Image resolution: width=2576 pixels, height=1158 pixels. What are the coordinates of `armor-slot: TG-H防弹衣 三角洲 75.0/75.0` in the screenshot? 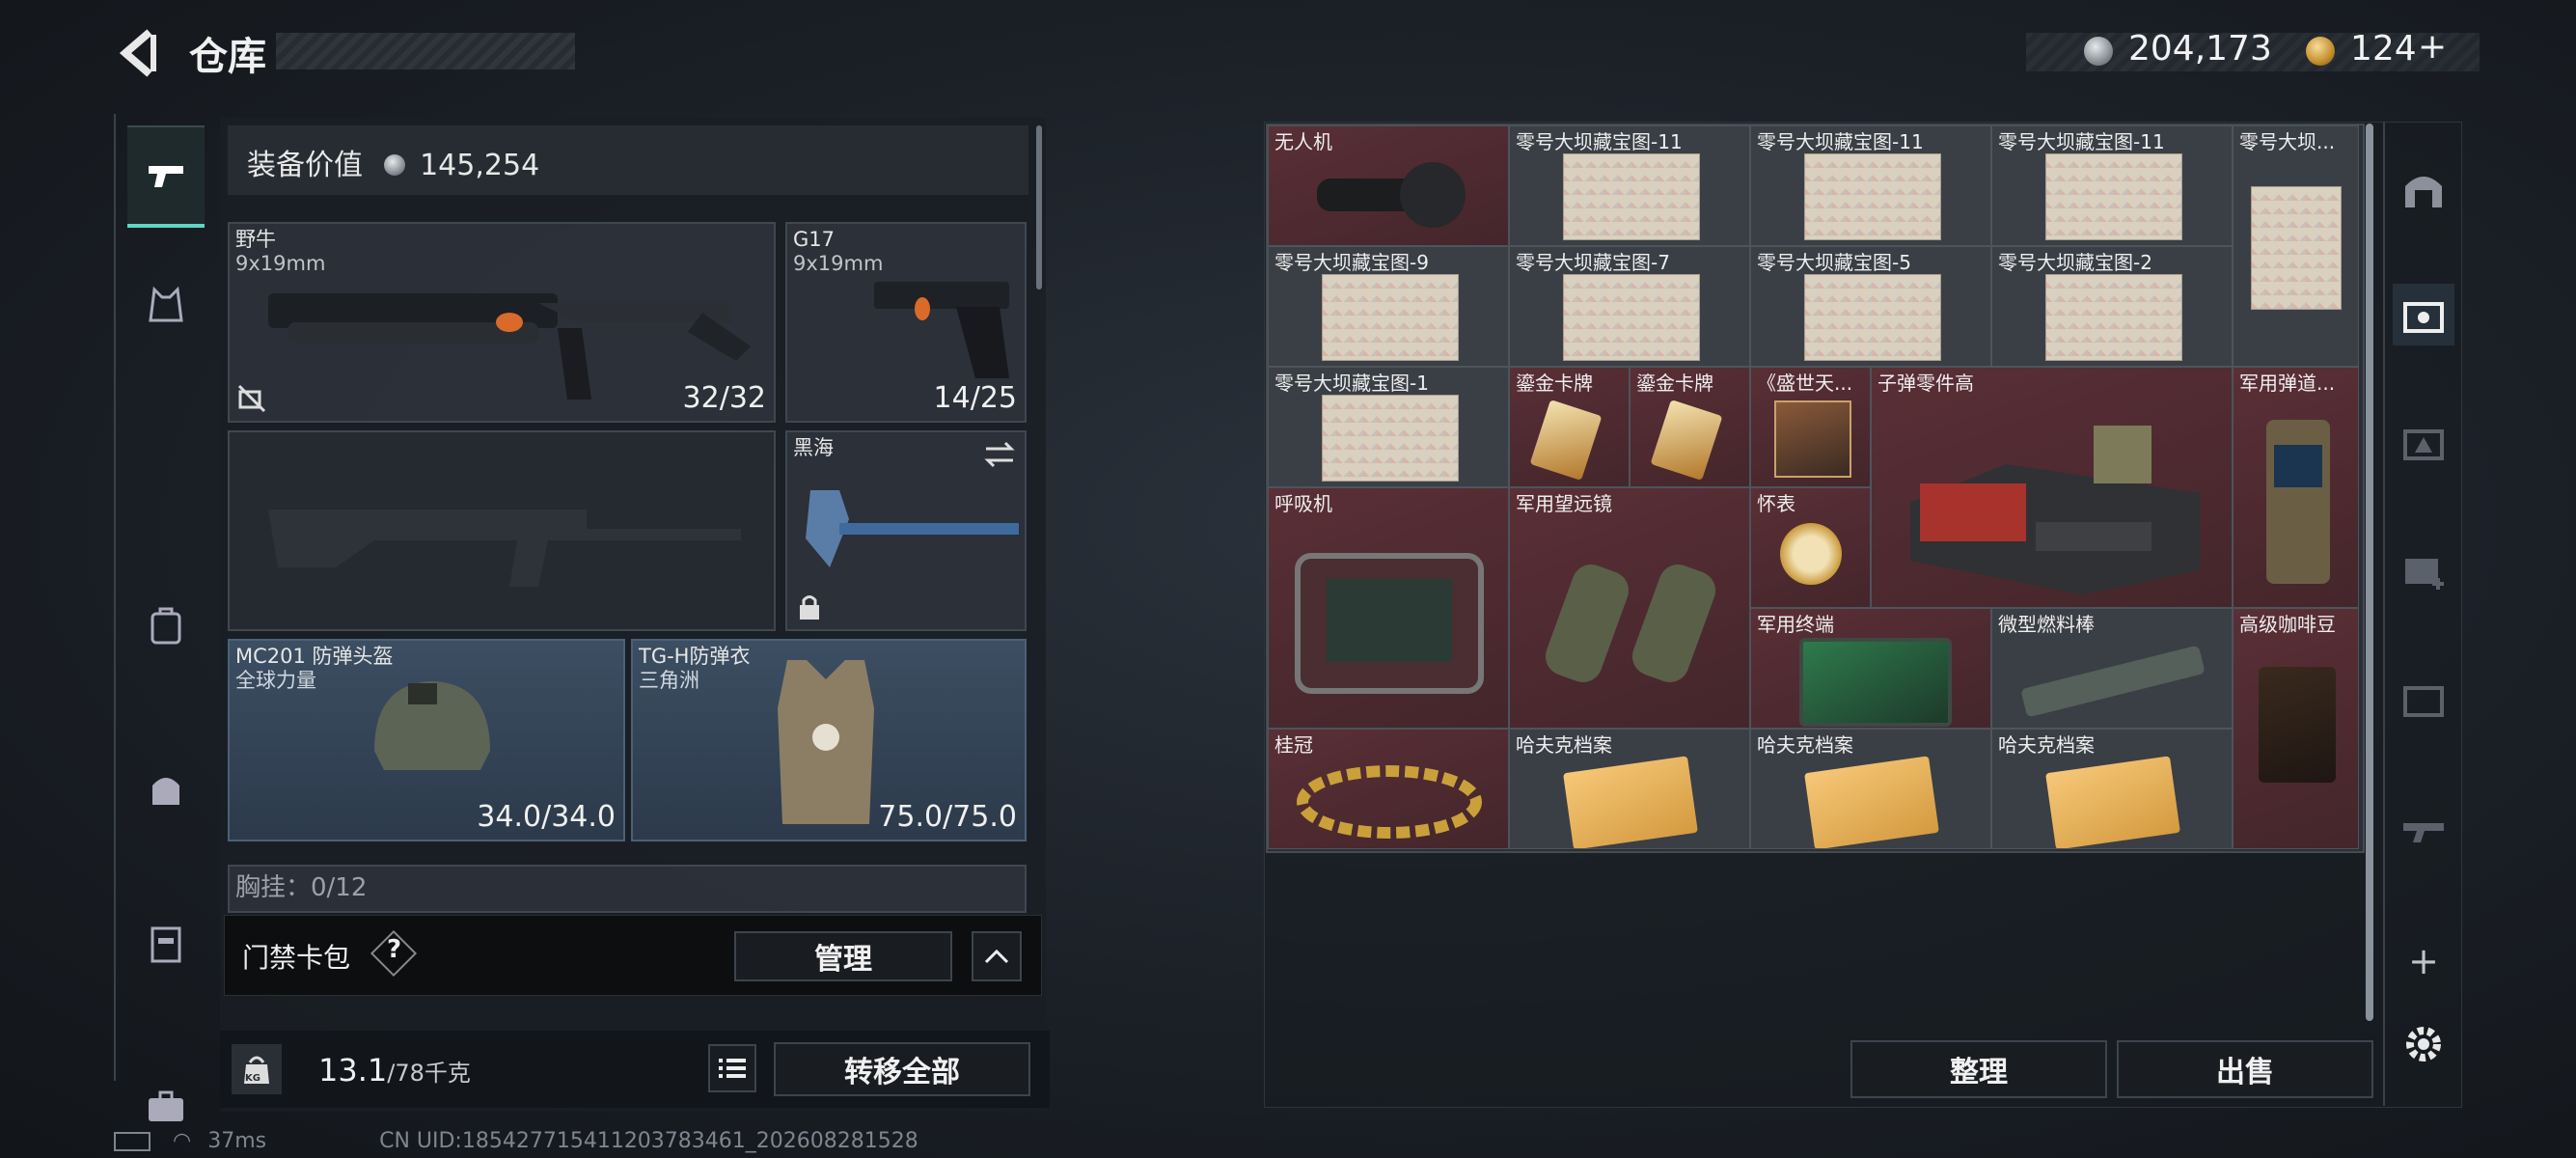 It's located at (829, 740).